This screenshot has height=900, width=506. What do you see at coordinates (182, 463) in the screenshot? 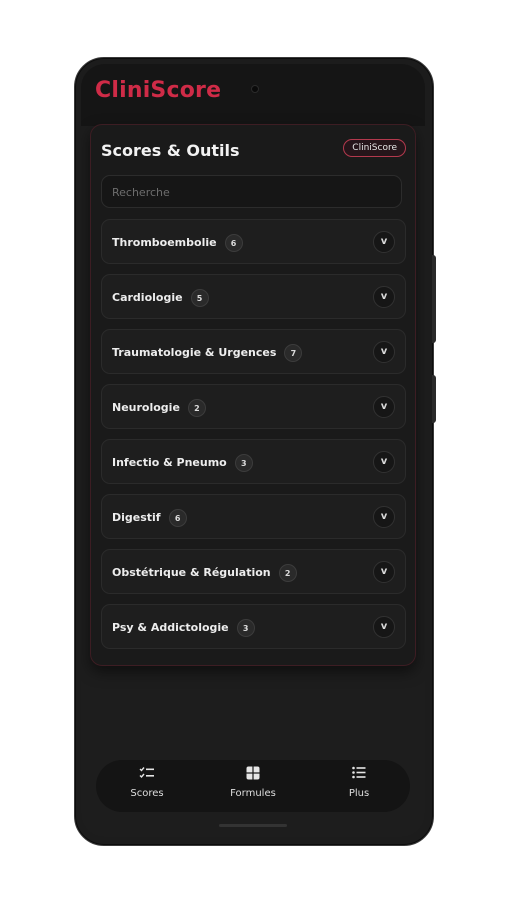
I see `category-label: Infectio & Pneumo 3` at bounding box center [182, 463].